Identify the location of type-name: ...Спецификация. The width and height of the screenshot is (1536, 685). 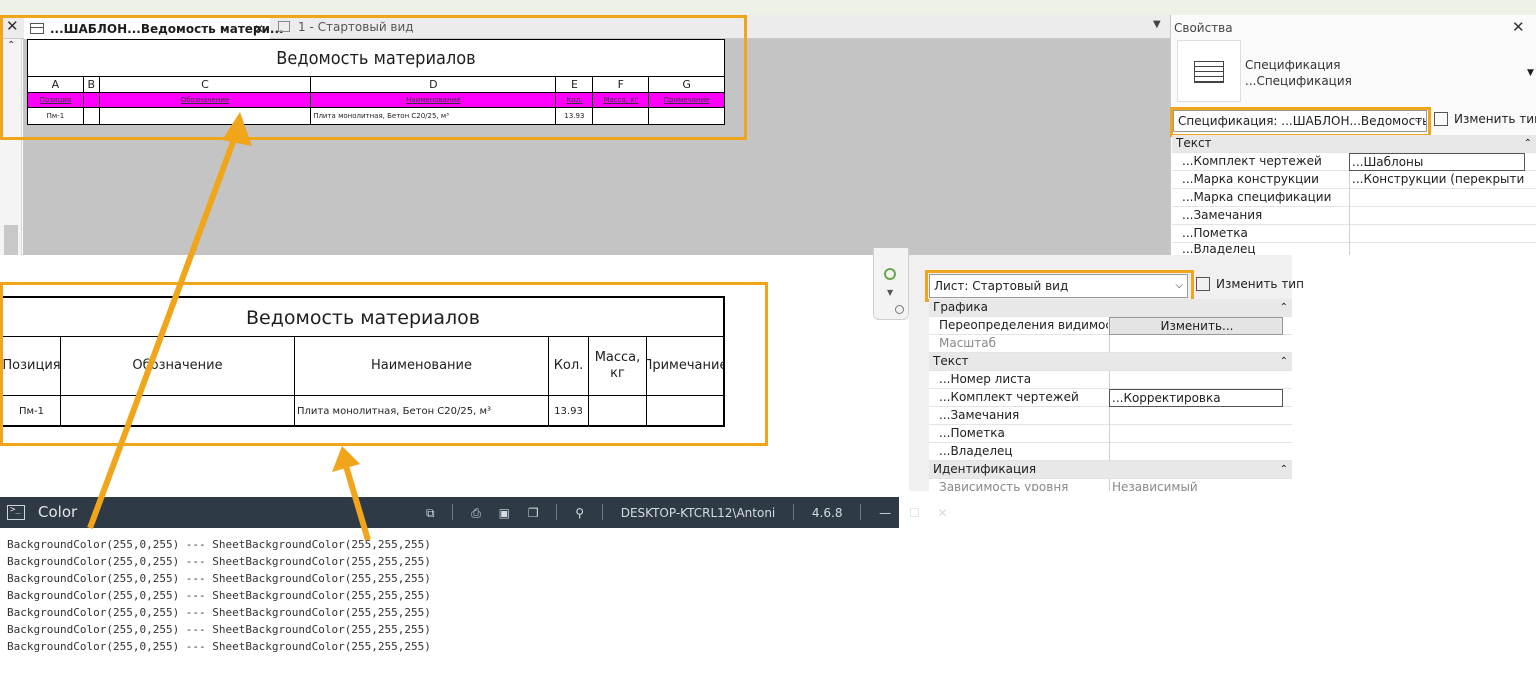
(1298, 81).